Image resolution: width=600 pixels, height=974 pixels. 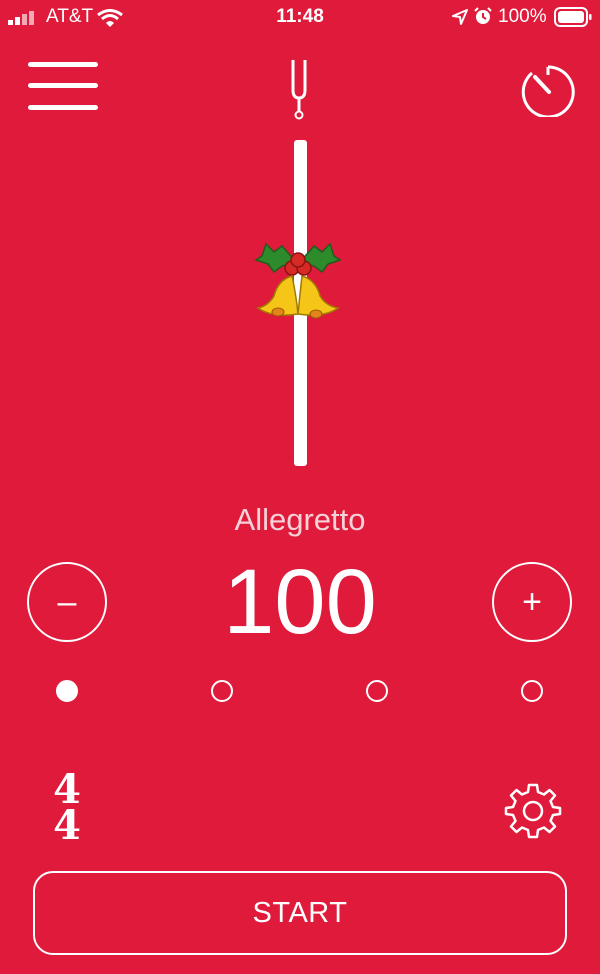 I want to click on tempo-marking: Allegretto, so click(x=300, y=519).